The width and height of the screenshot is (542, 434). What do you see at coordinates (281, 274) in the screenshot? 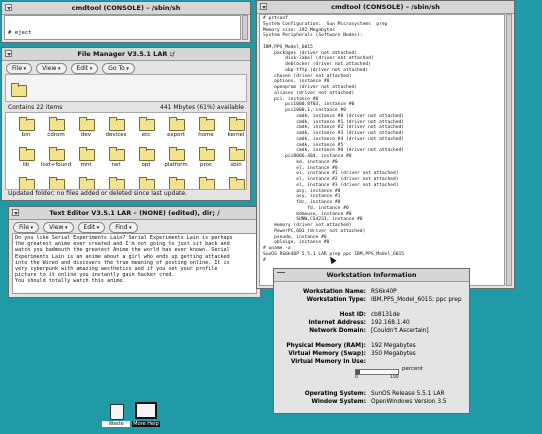
I see `pushpin-icon` at bounding box center [281, 274].